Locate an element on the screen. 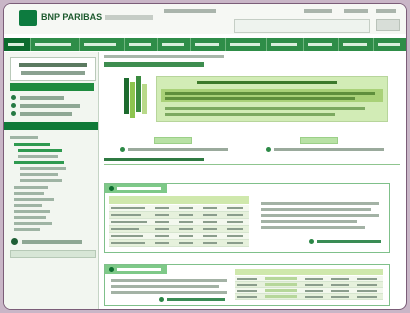 The width and height of the screenshot is (410, 313). hero-banner is located at coordinates (248, 102).